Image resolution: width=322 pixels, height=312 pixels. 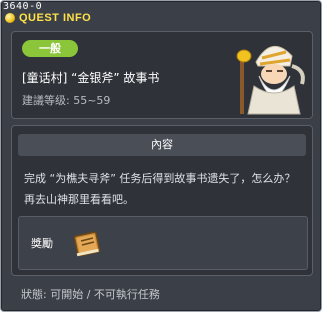 What do you see at coordinates (272, 76) in the screenshot?
I see `old-mountain-god-icon` at bounding box center [272, 76].